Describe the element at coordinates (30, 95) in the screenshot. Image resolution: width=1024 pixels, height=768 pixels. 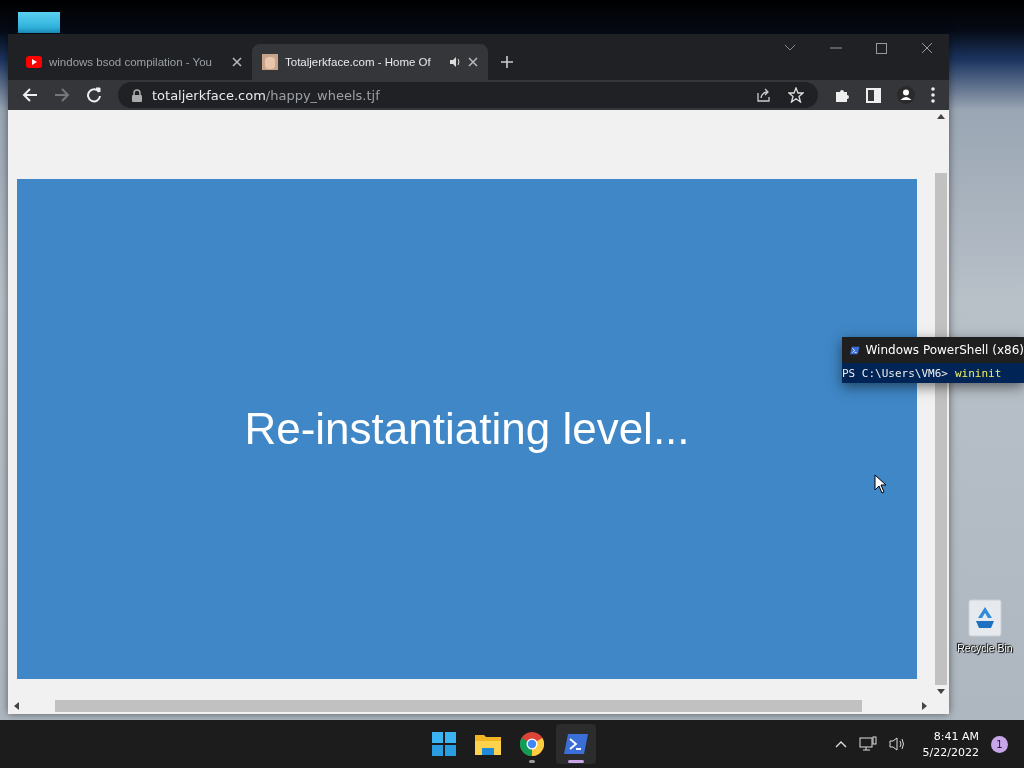
I see `back-icon` at that location.